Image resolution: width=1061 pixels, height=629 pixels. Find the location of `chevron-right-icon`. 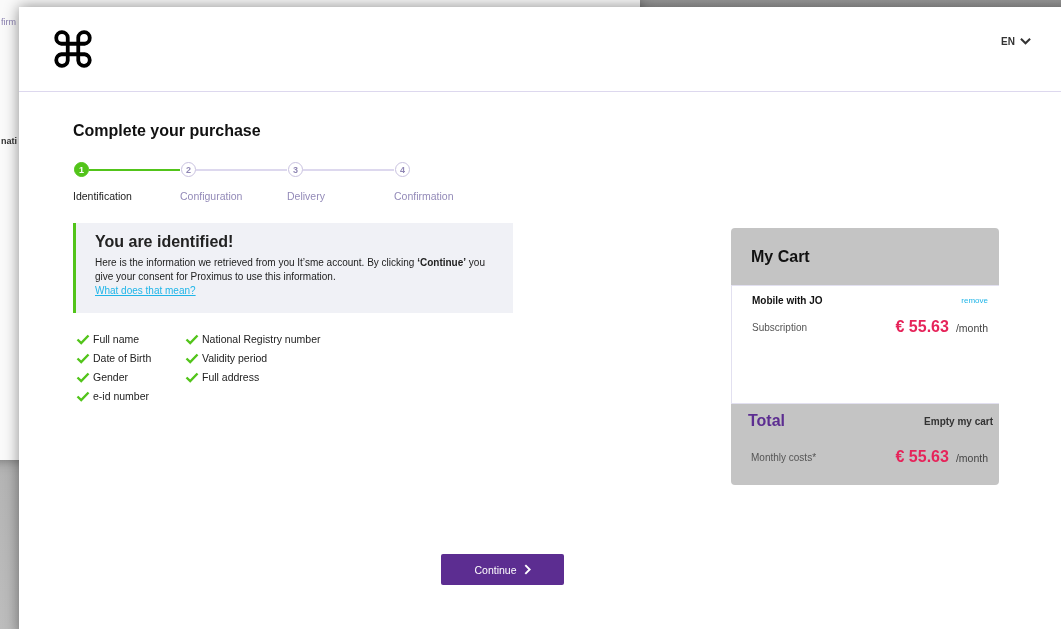

chevron-right-icon is located at coordinates (527, 569).